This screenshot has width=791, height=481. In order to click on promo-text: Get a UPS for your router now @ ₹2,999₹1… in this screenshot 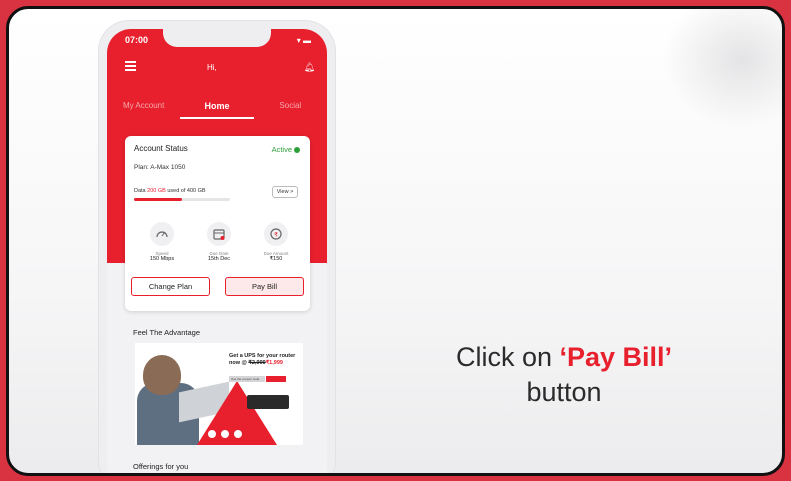, I will do `click(266, 360)`.